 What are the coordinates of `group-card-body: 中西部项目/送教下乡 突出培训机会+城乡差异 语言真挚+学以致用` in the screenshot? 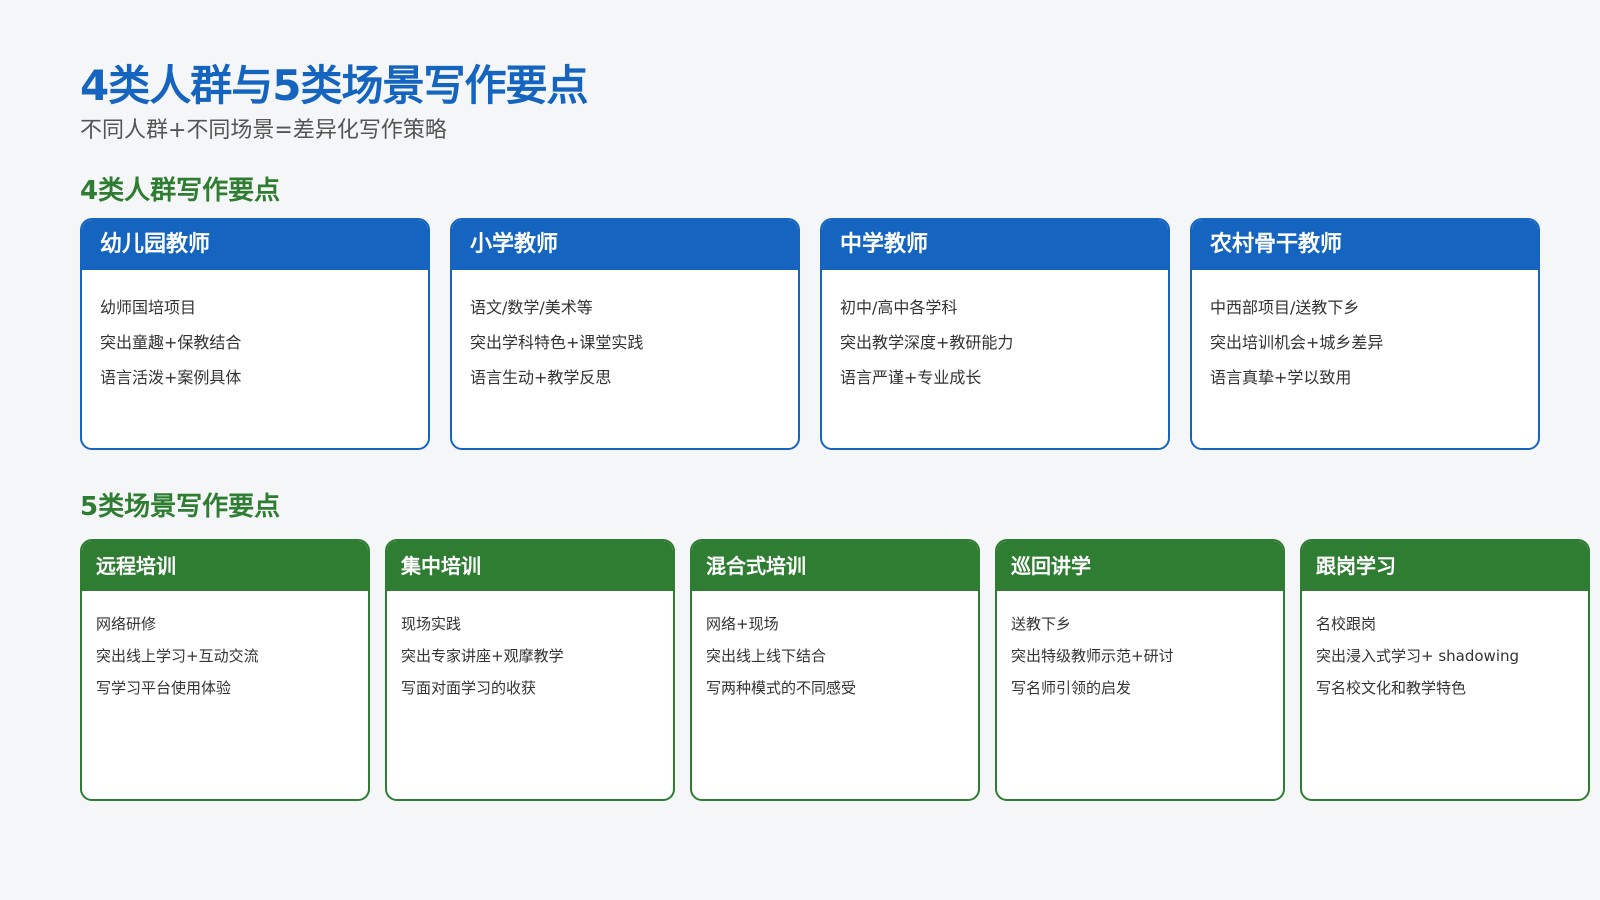 It's located at (1365, 332).